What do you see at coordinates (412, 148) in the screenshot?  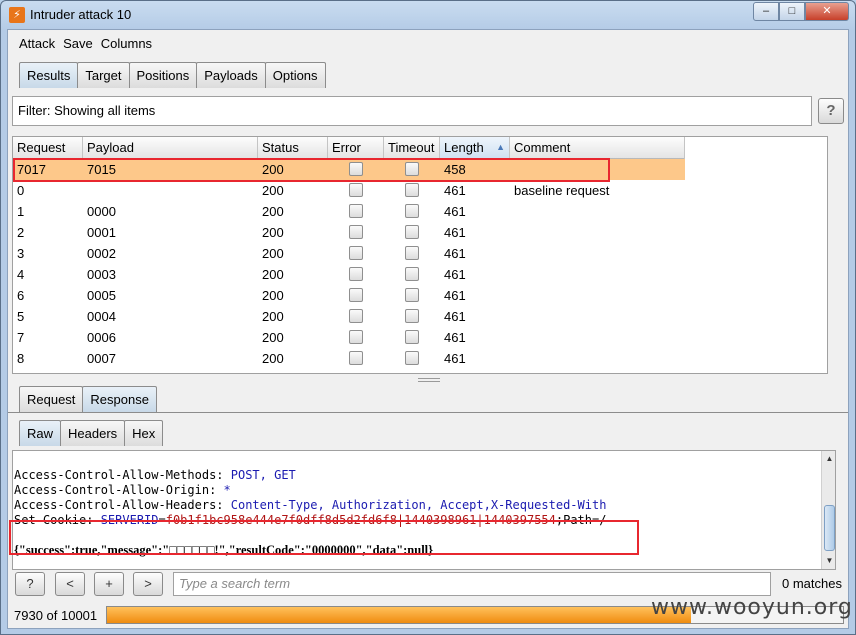 I see `column-header-timeout: Timeout` at bounding box center [412, 148].